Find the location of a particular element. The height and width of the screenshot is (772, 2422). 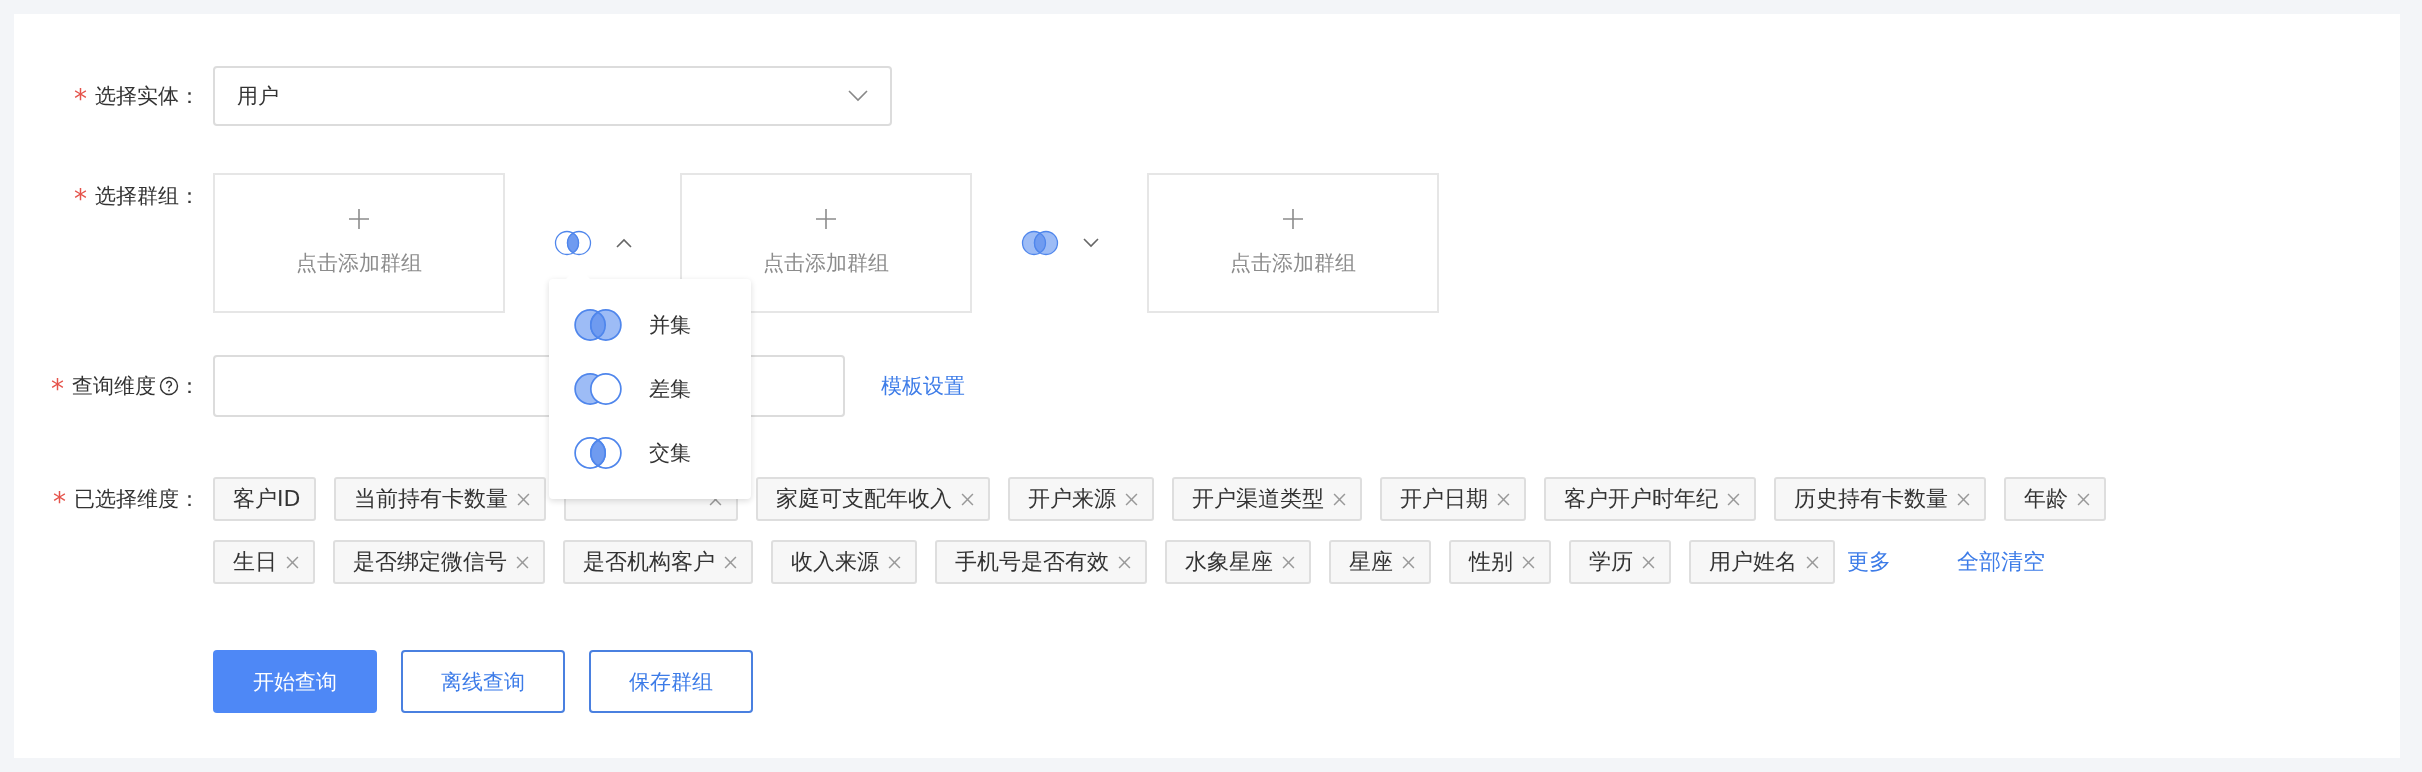

menu-item-label: 差集 is located at coordinates (670, 389).